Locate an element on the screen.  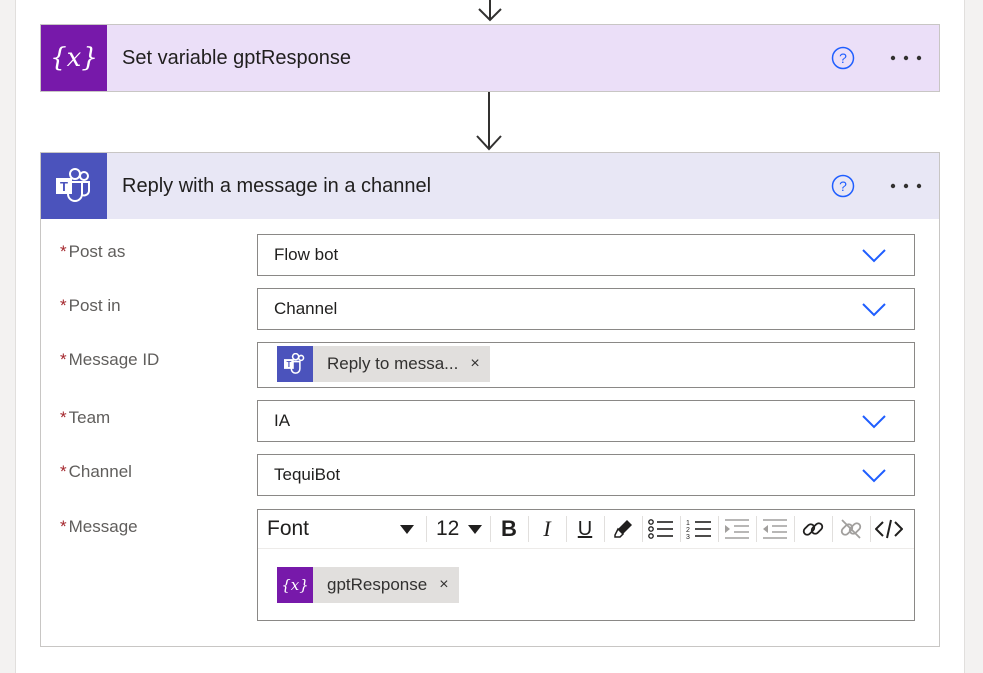
set-variable-card: {x} Set variable gptResponse ? is located at coordinates (490, 58).